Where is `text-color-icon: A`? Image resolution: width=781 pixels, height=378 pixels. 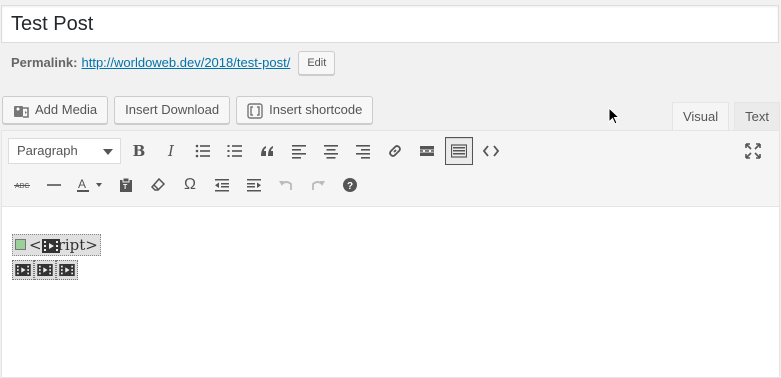 text-color-icon: A is located at coordinates (90, 185).